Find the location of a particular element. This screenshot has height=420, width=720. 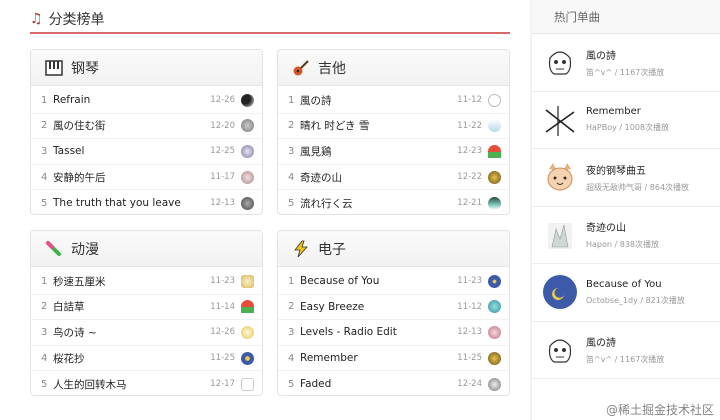

hot-song-title: 奇迹の山 is located at coordinates (622, 226).